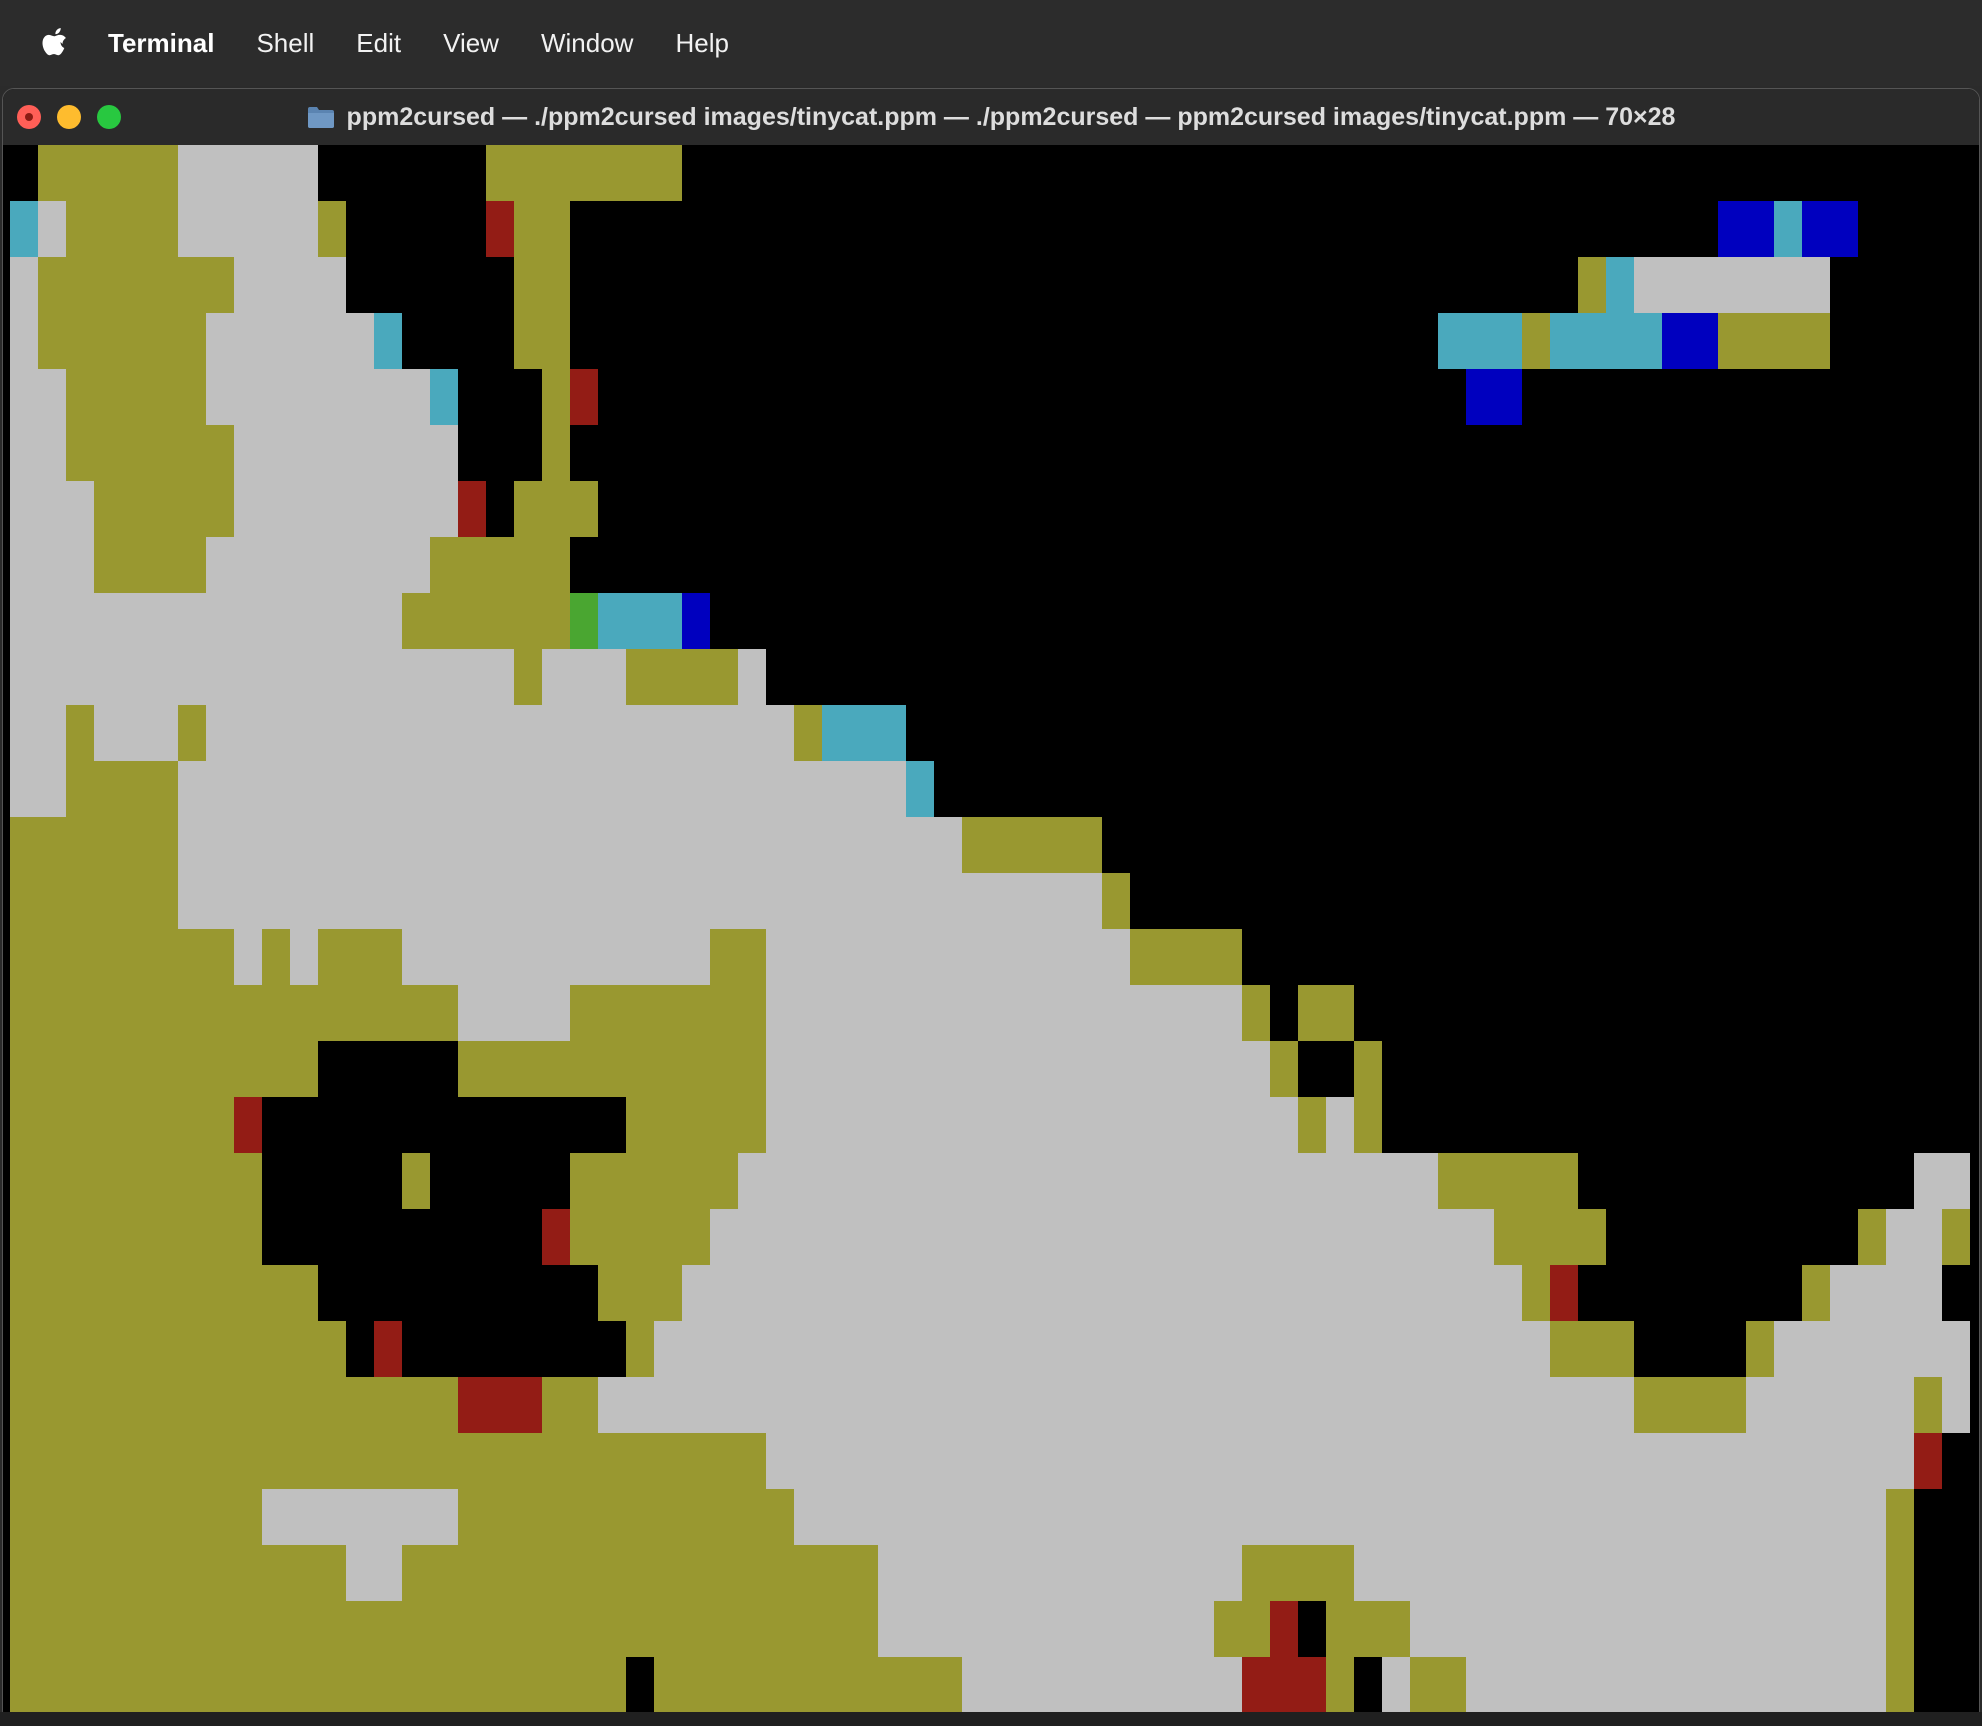  I want to click on menu-view: View, so click(471, 43).